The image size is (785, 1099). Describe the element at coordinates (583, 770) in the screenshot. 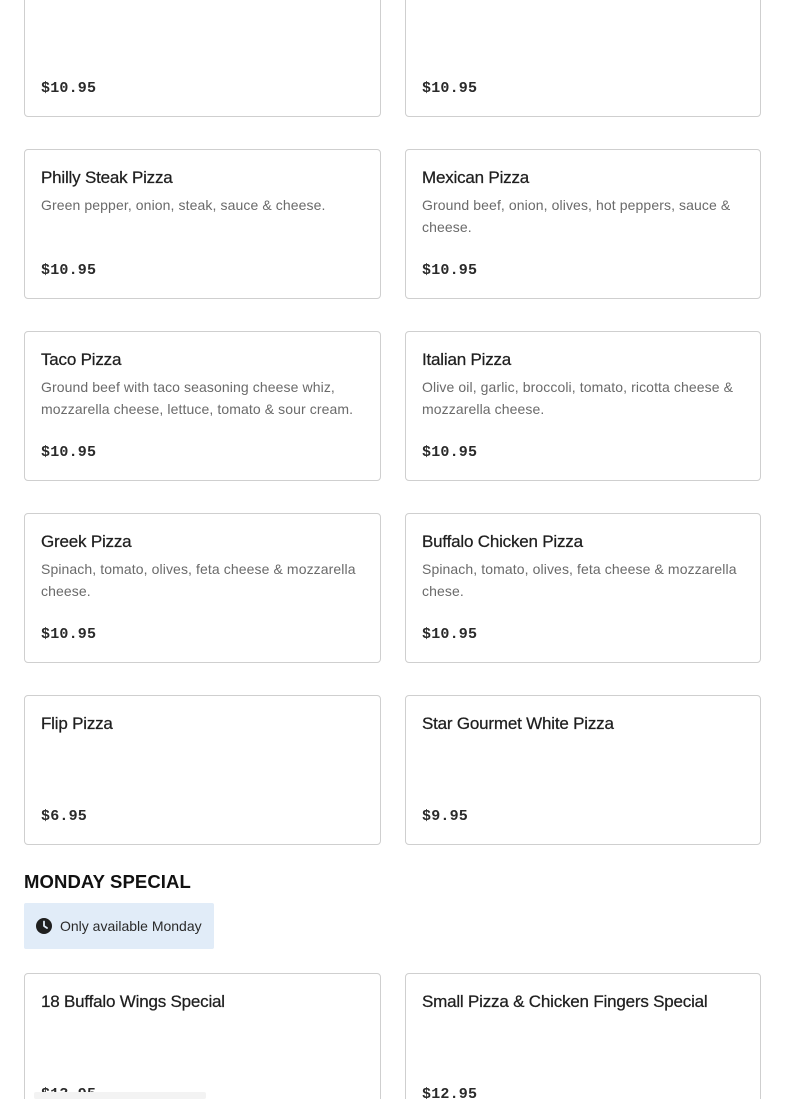

I see `menu-item-card: Star Gourmet White Pizza $9.95` at that location.